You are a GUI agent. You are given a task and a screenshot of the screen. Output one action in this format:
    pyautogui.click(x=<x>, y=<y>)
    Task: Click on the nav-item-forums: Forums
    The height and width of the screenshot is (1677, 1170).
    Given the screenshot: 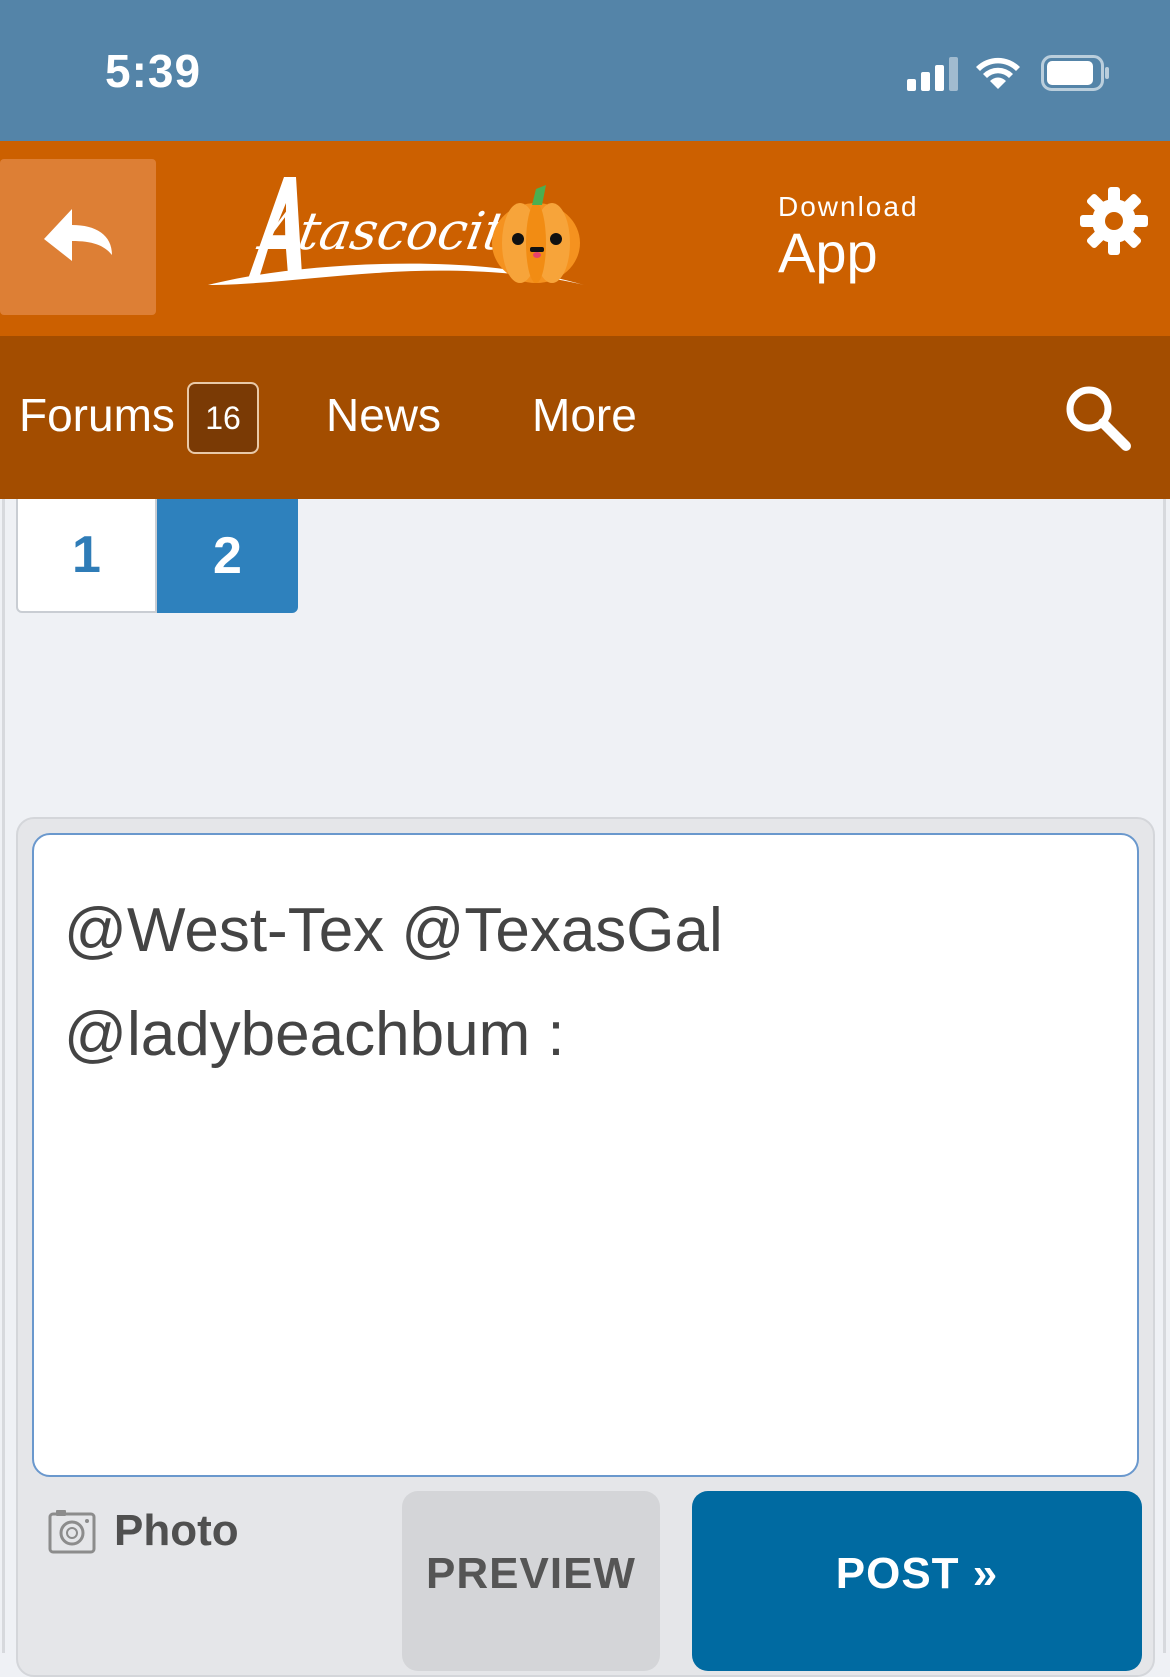 What is the action you would take?
    pyautogui.click(x=97, y=415)
    